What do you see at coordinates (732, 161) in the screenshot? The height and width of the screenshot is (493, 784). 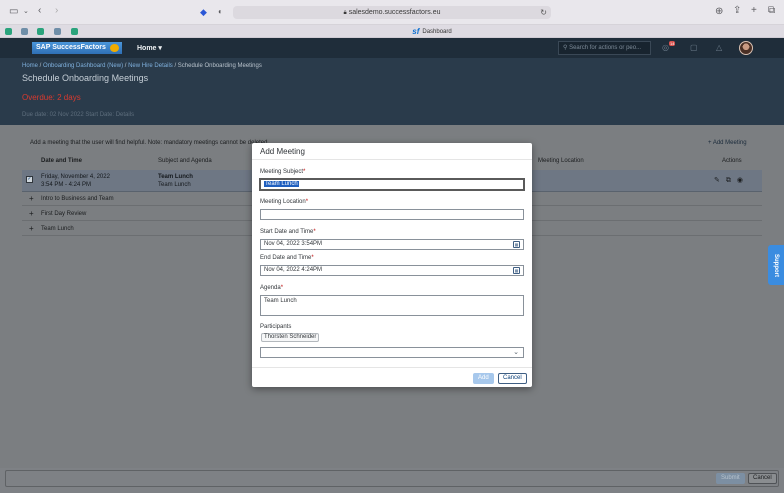 I see `col-actions: Actions` at bounding box center [732, 161].